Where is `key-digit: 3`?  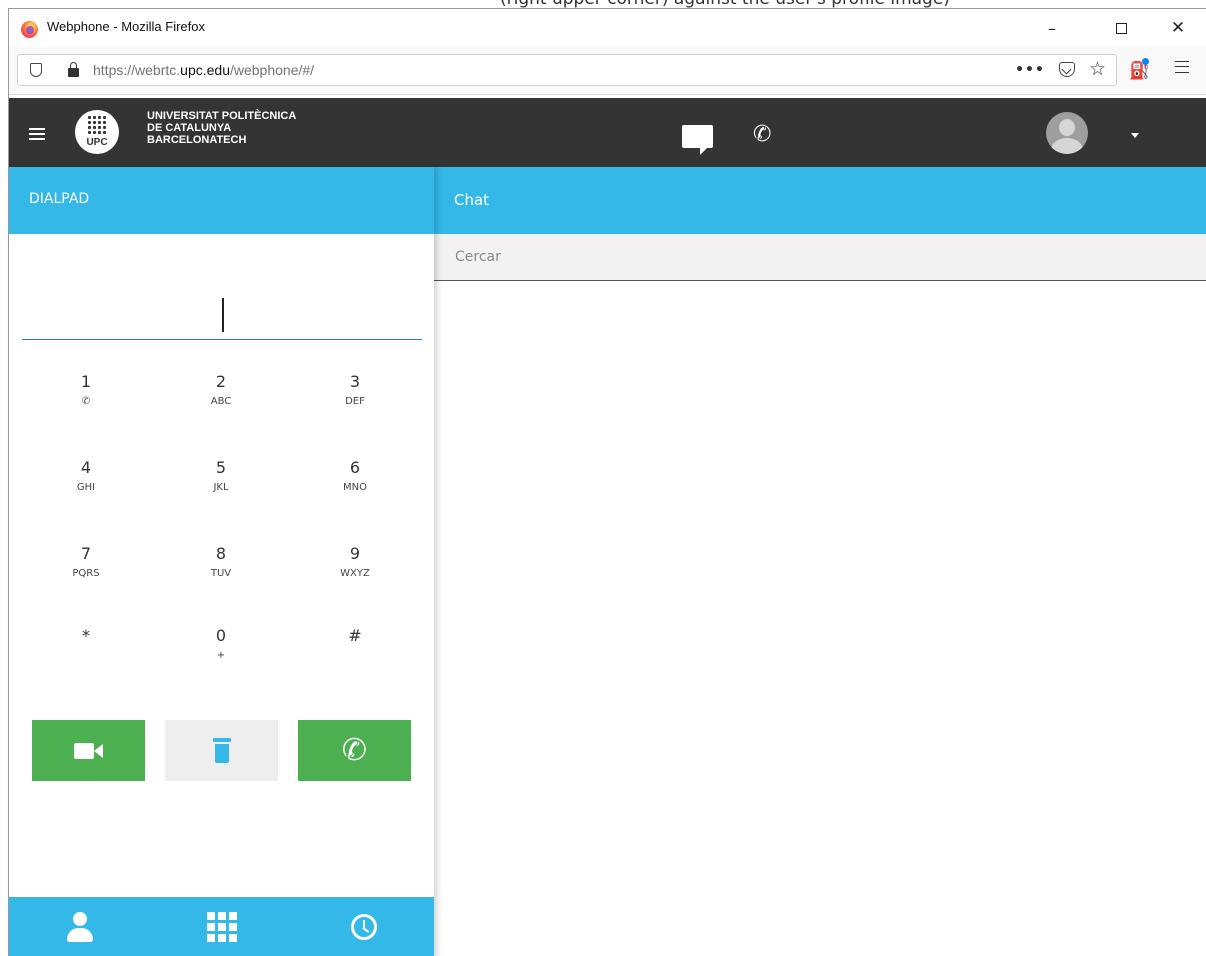 key-digit: 3 is located at coordinates (355, 381).